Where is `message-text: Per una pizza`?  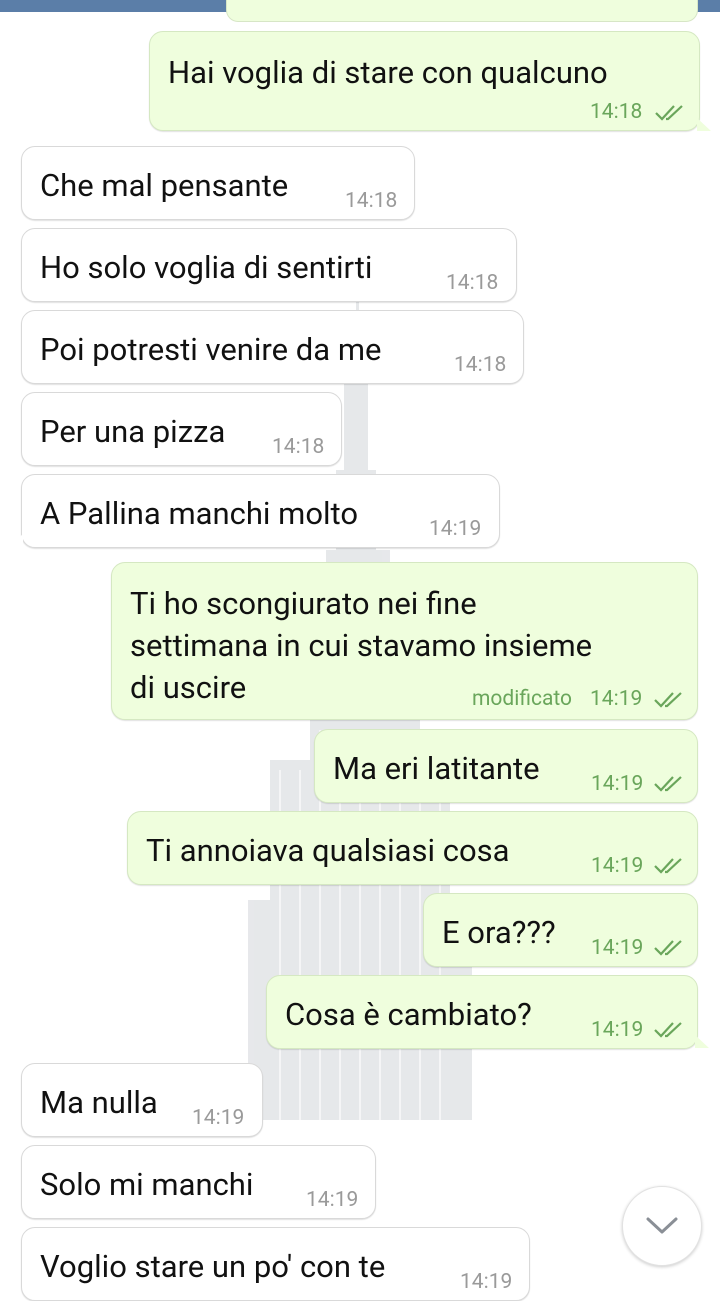 message-text: Per una pizza is located at coordinates (133, 431).